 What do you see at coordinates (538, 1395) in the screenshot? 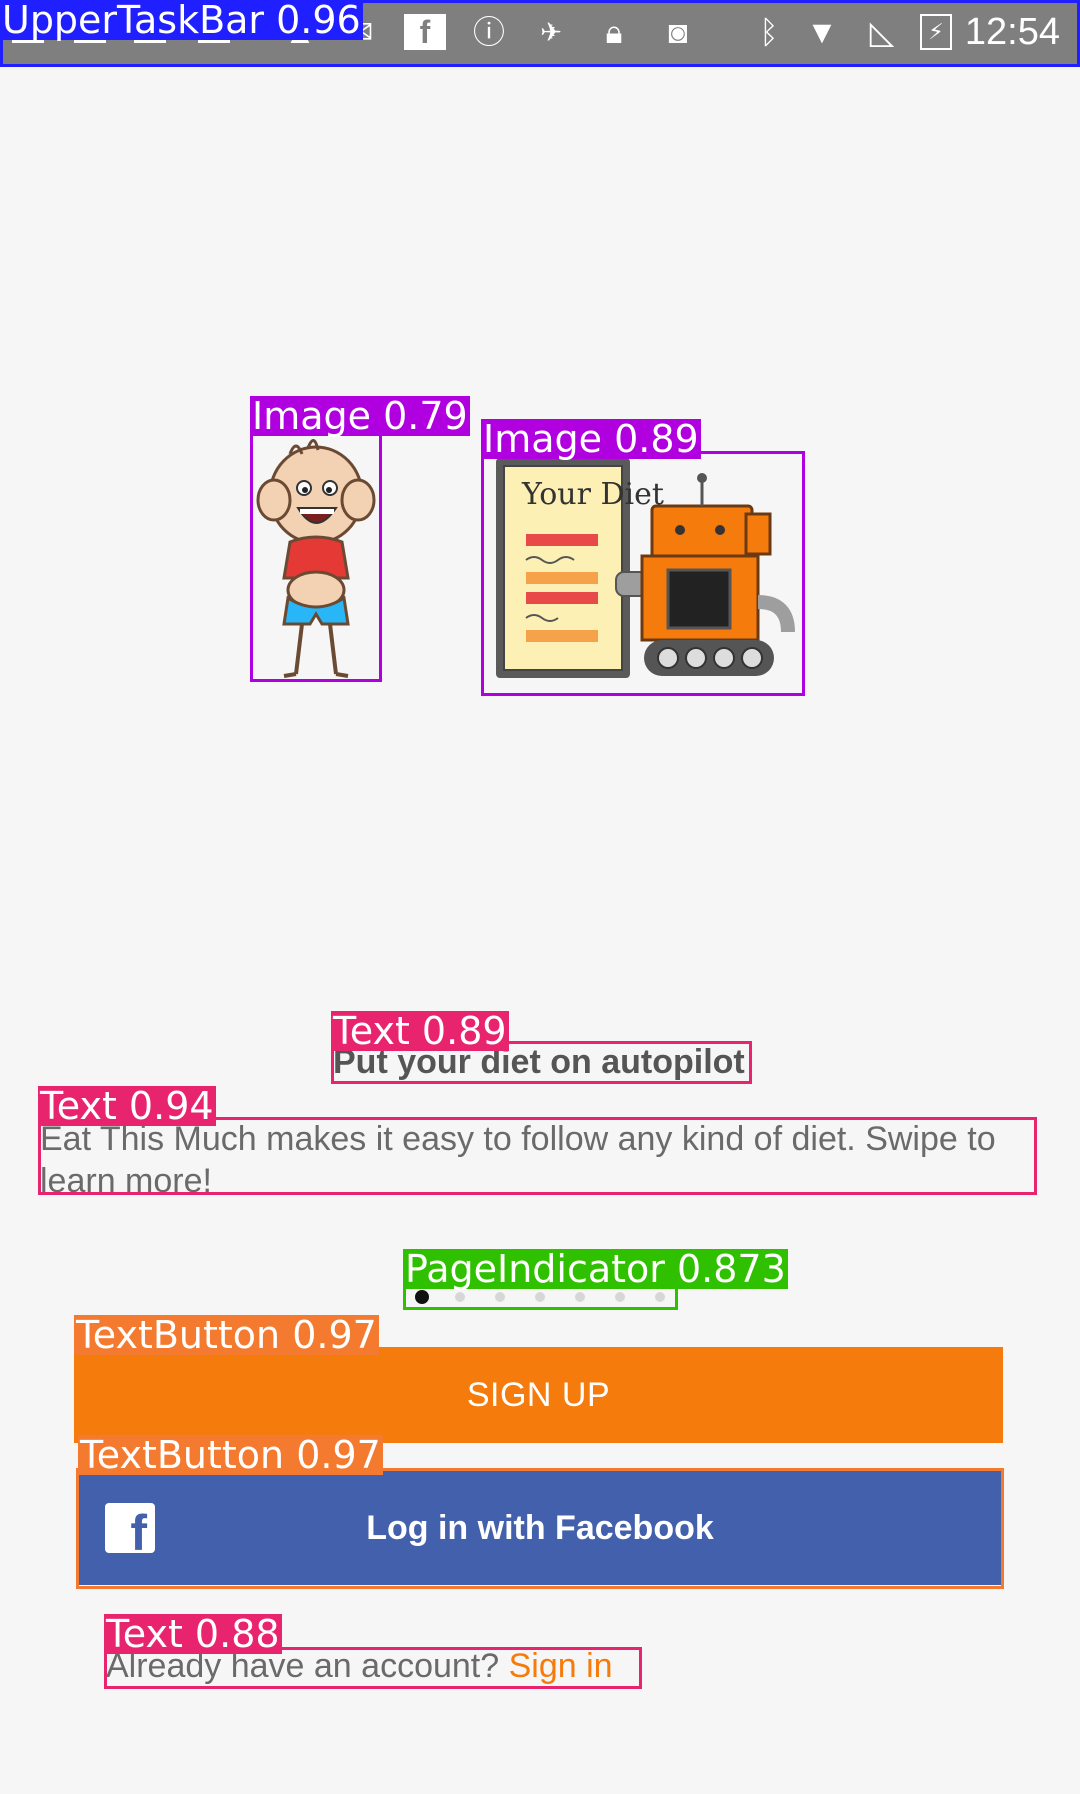
I see `sign-up-button: SIGN UP` at bounding box center [538, 1395].